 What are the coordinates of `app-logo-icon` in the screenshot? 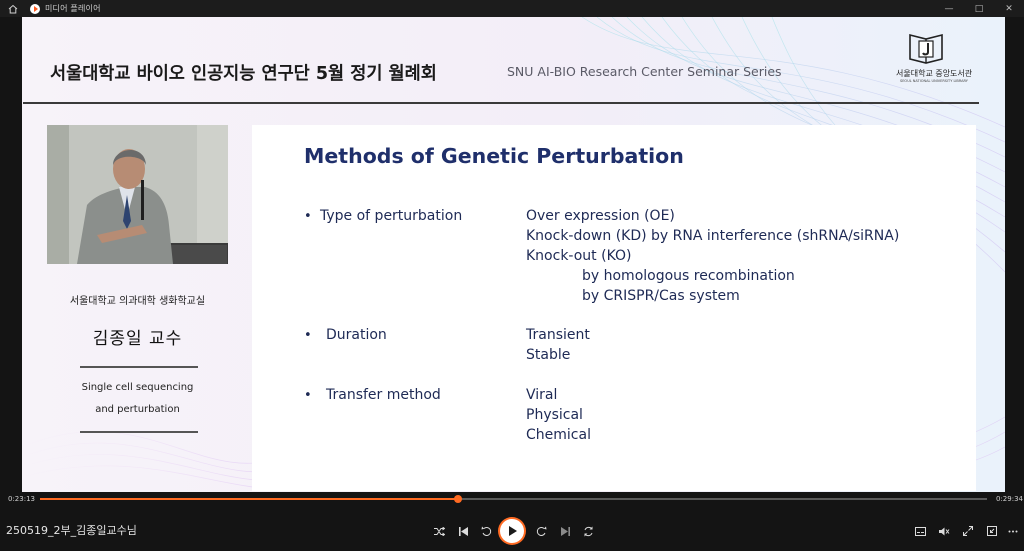 It's located at (35, 8).